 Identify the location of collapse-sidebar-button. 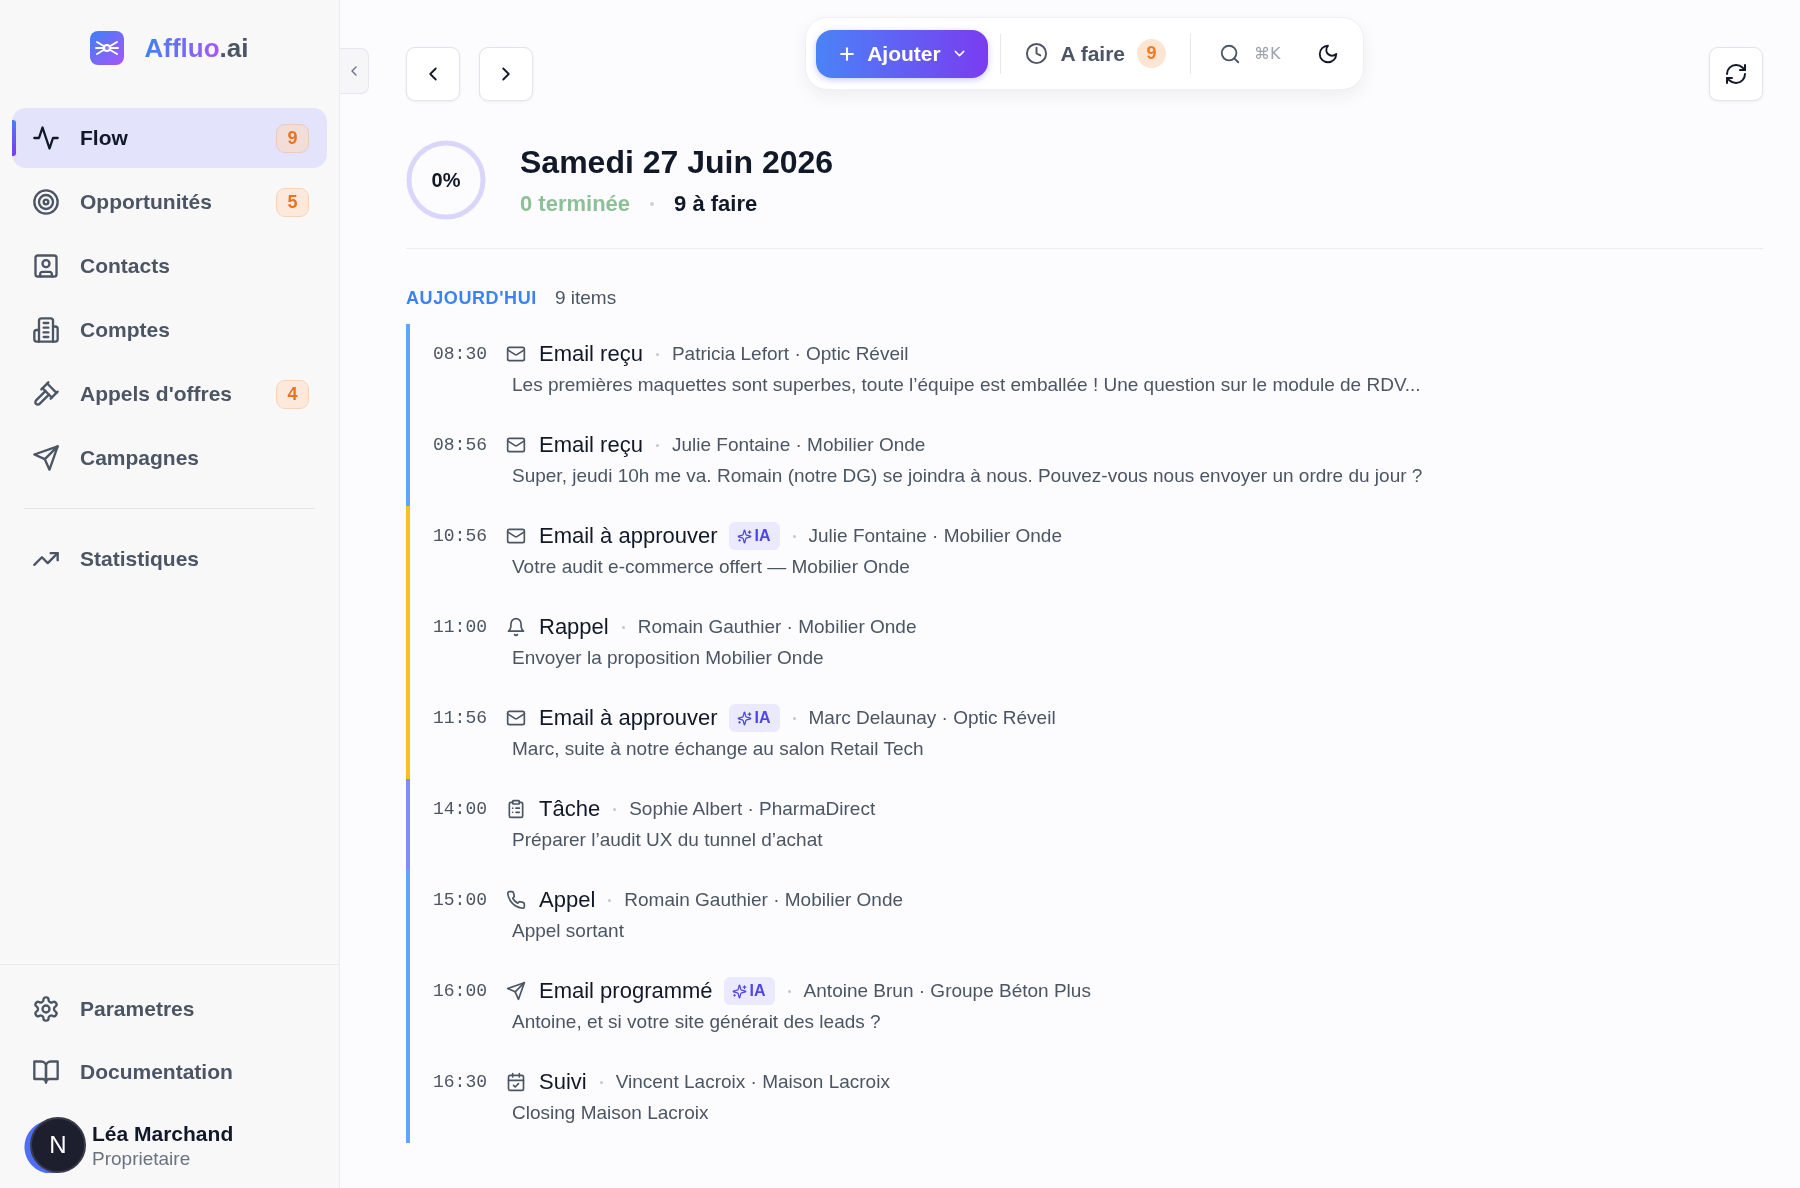
(354, 71).